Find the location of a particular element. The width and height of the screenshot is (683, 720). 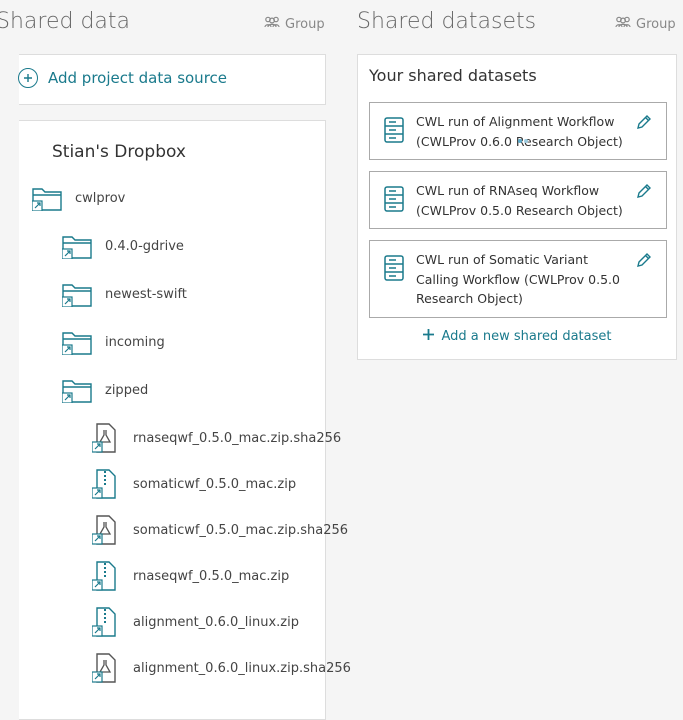

loading-indicator is located at coordinates (523, 141).